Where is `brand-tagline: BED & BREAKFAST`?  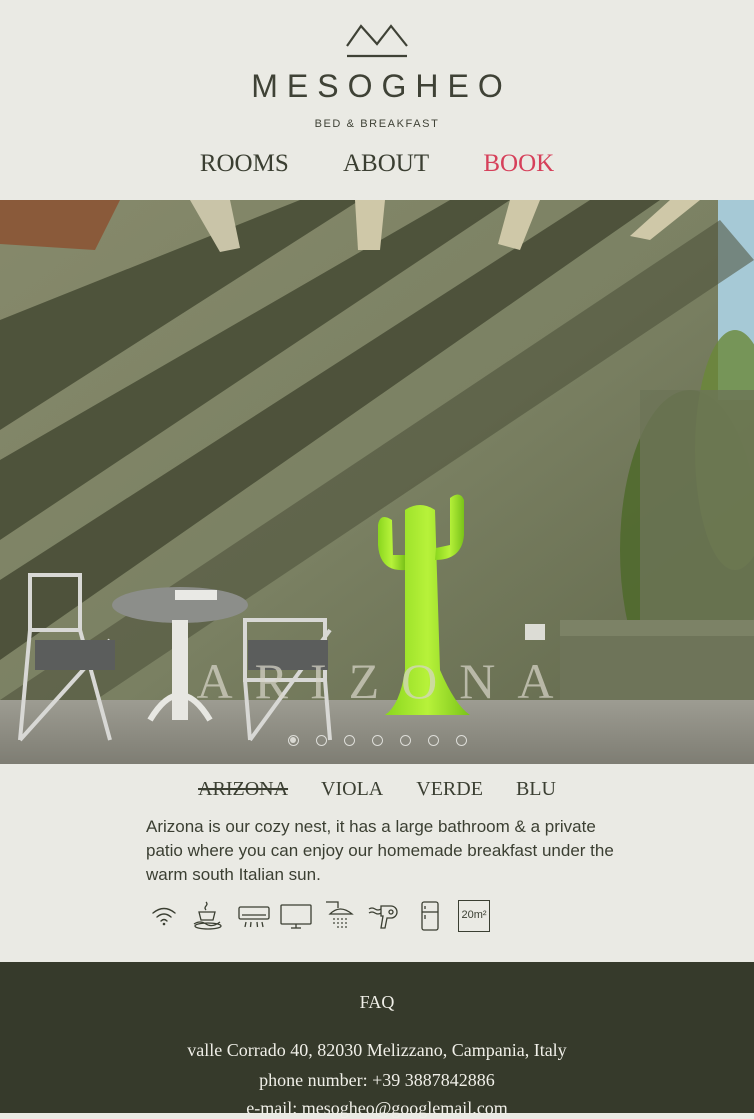 brand-tagline: BED & BREAKFAST is located at coordinates (377, 124).